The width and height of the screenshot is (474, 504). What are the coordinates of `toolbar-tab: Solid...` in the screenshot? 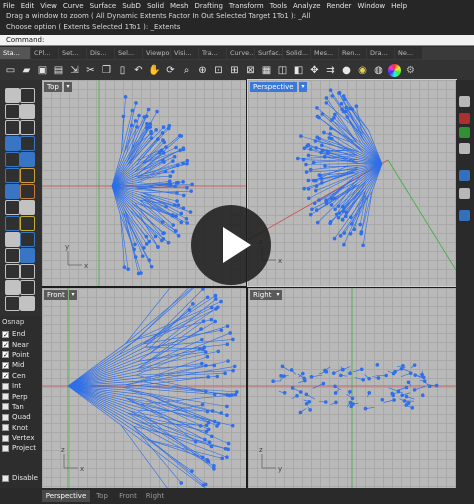 It's located at (296, 53).